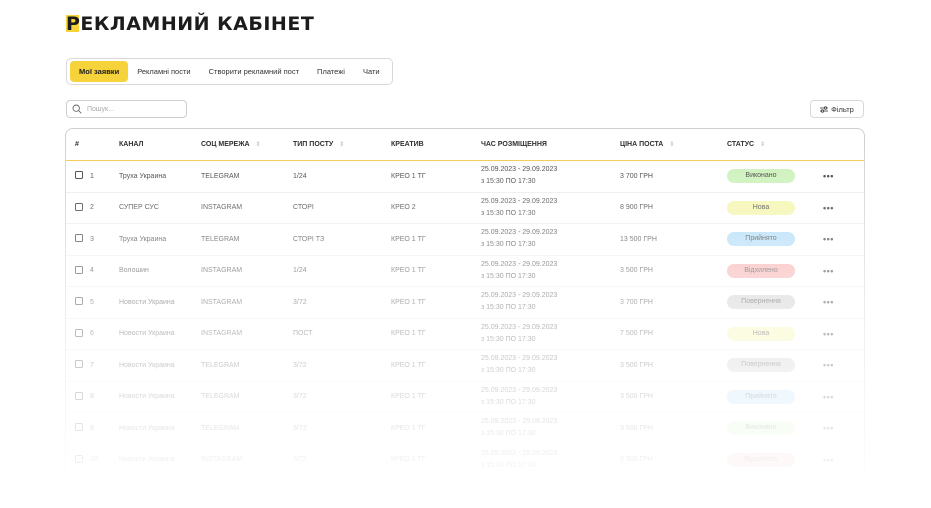 The width and height of the screenshot is (931, 508). I want to click on status-badge: Повернення, so click(761, 302).